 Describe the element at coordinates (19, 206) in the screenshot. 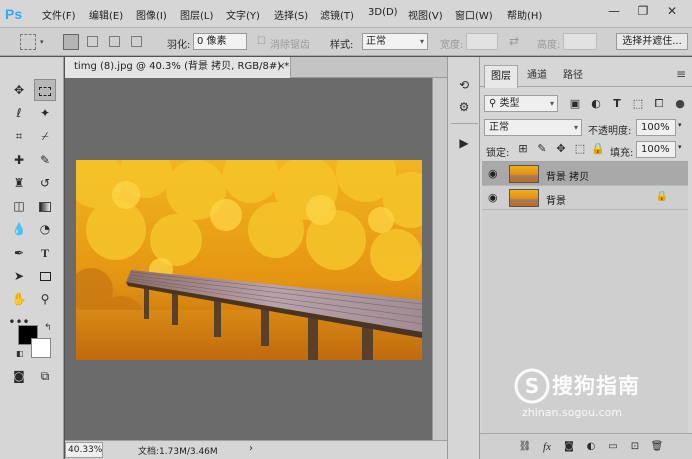

I see `eraser-icon: ◫` at that location.